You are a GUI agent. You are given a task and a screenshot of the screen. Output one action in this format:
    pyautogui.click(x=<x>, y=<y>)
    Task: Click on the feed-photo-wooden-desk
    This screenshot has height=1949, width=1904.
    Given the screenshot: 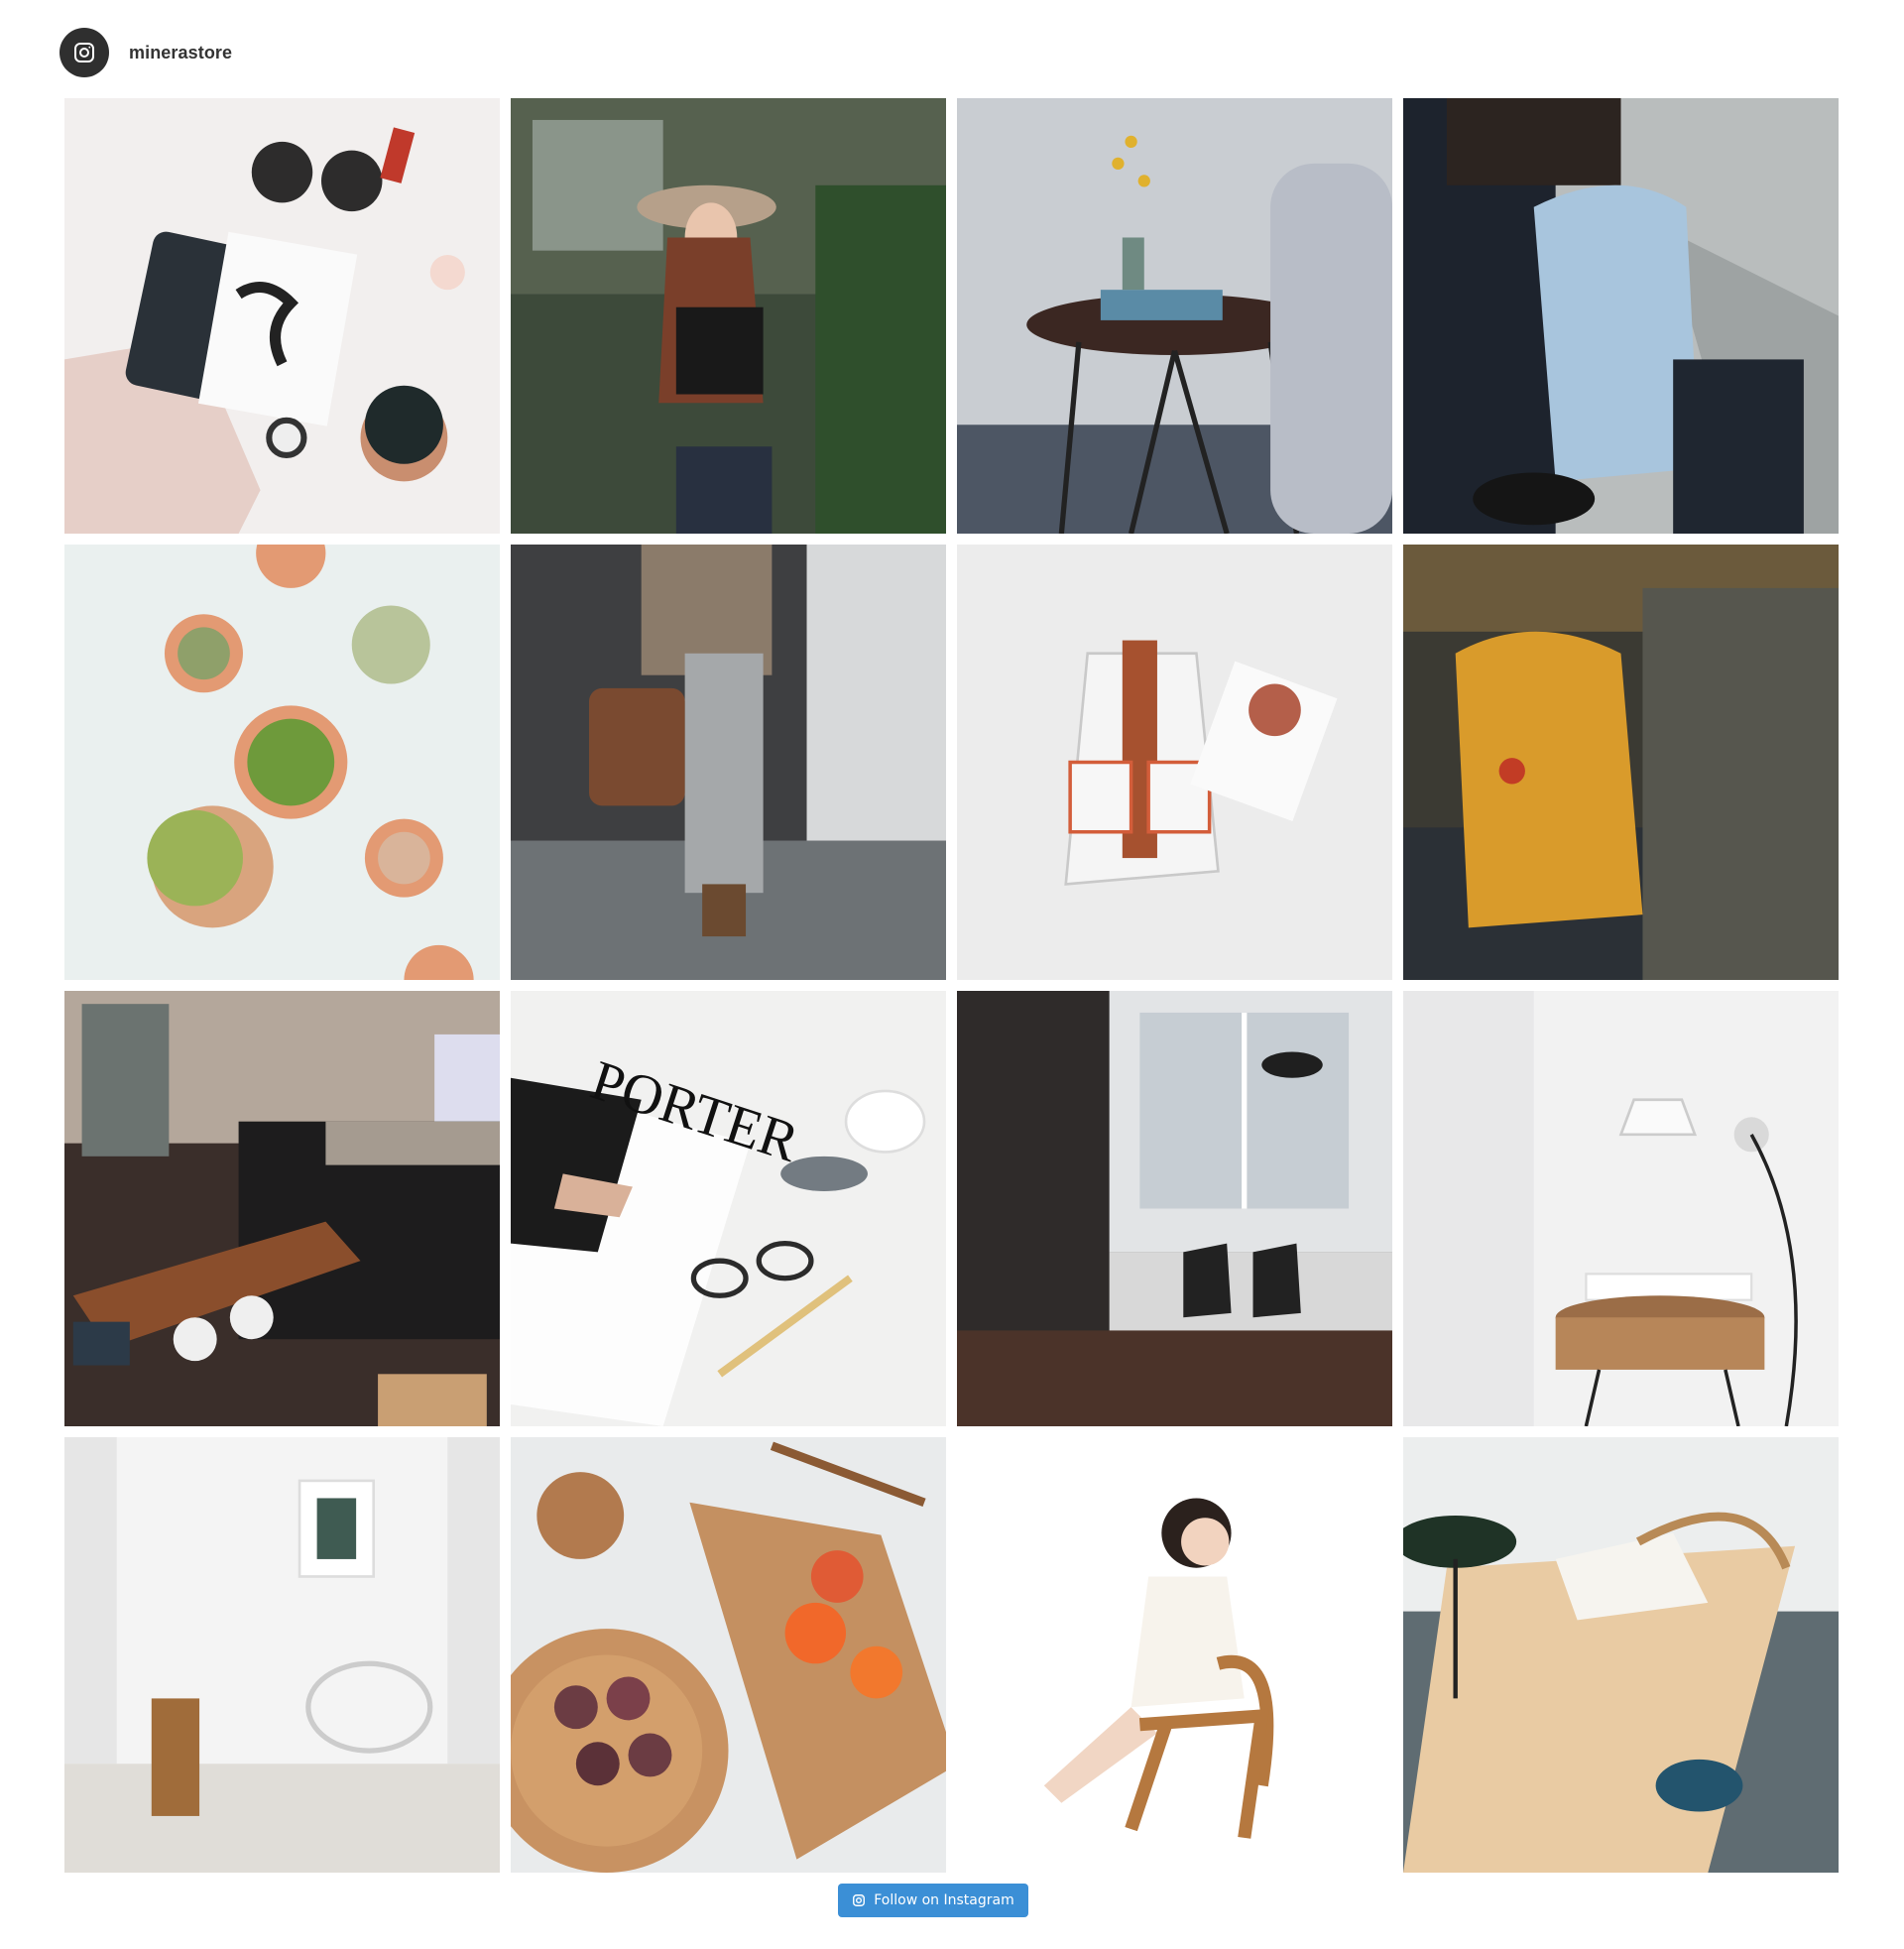 What is the action you would take?
    pyautogui.click(x=1621, y=1655)
    